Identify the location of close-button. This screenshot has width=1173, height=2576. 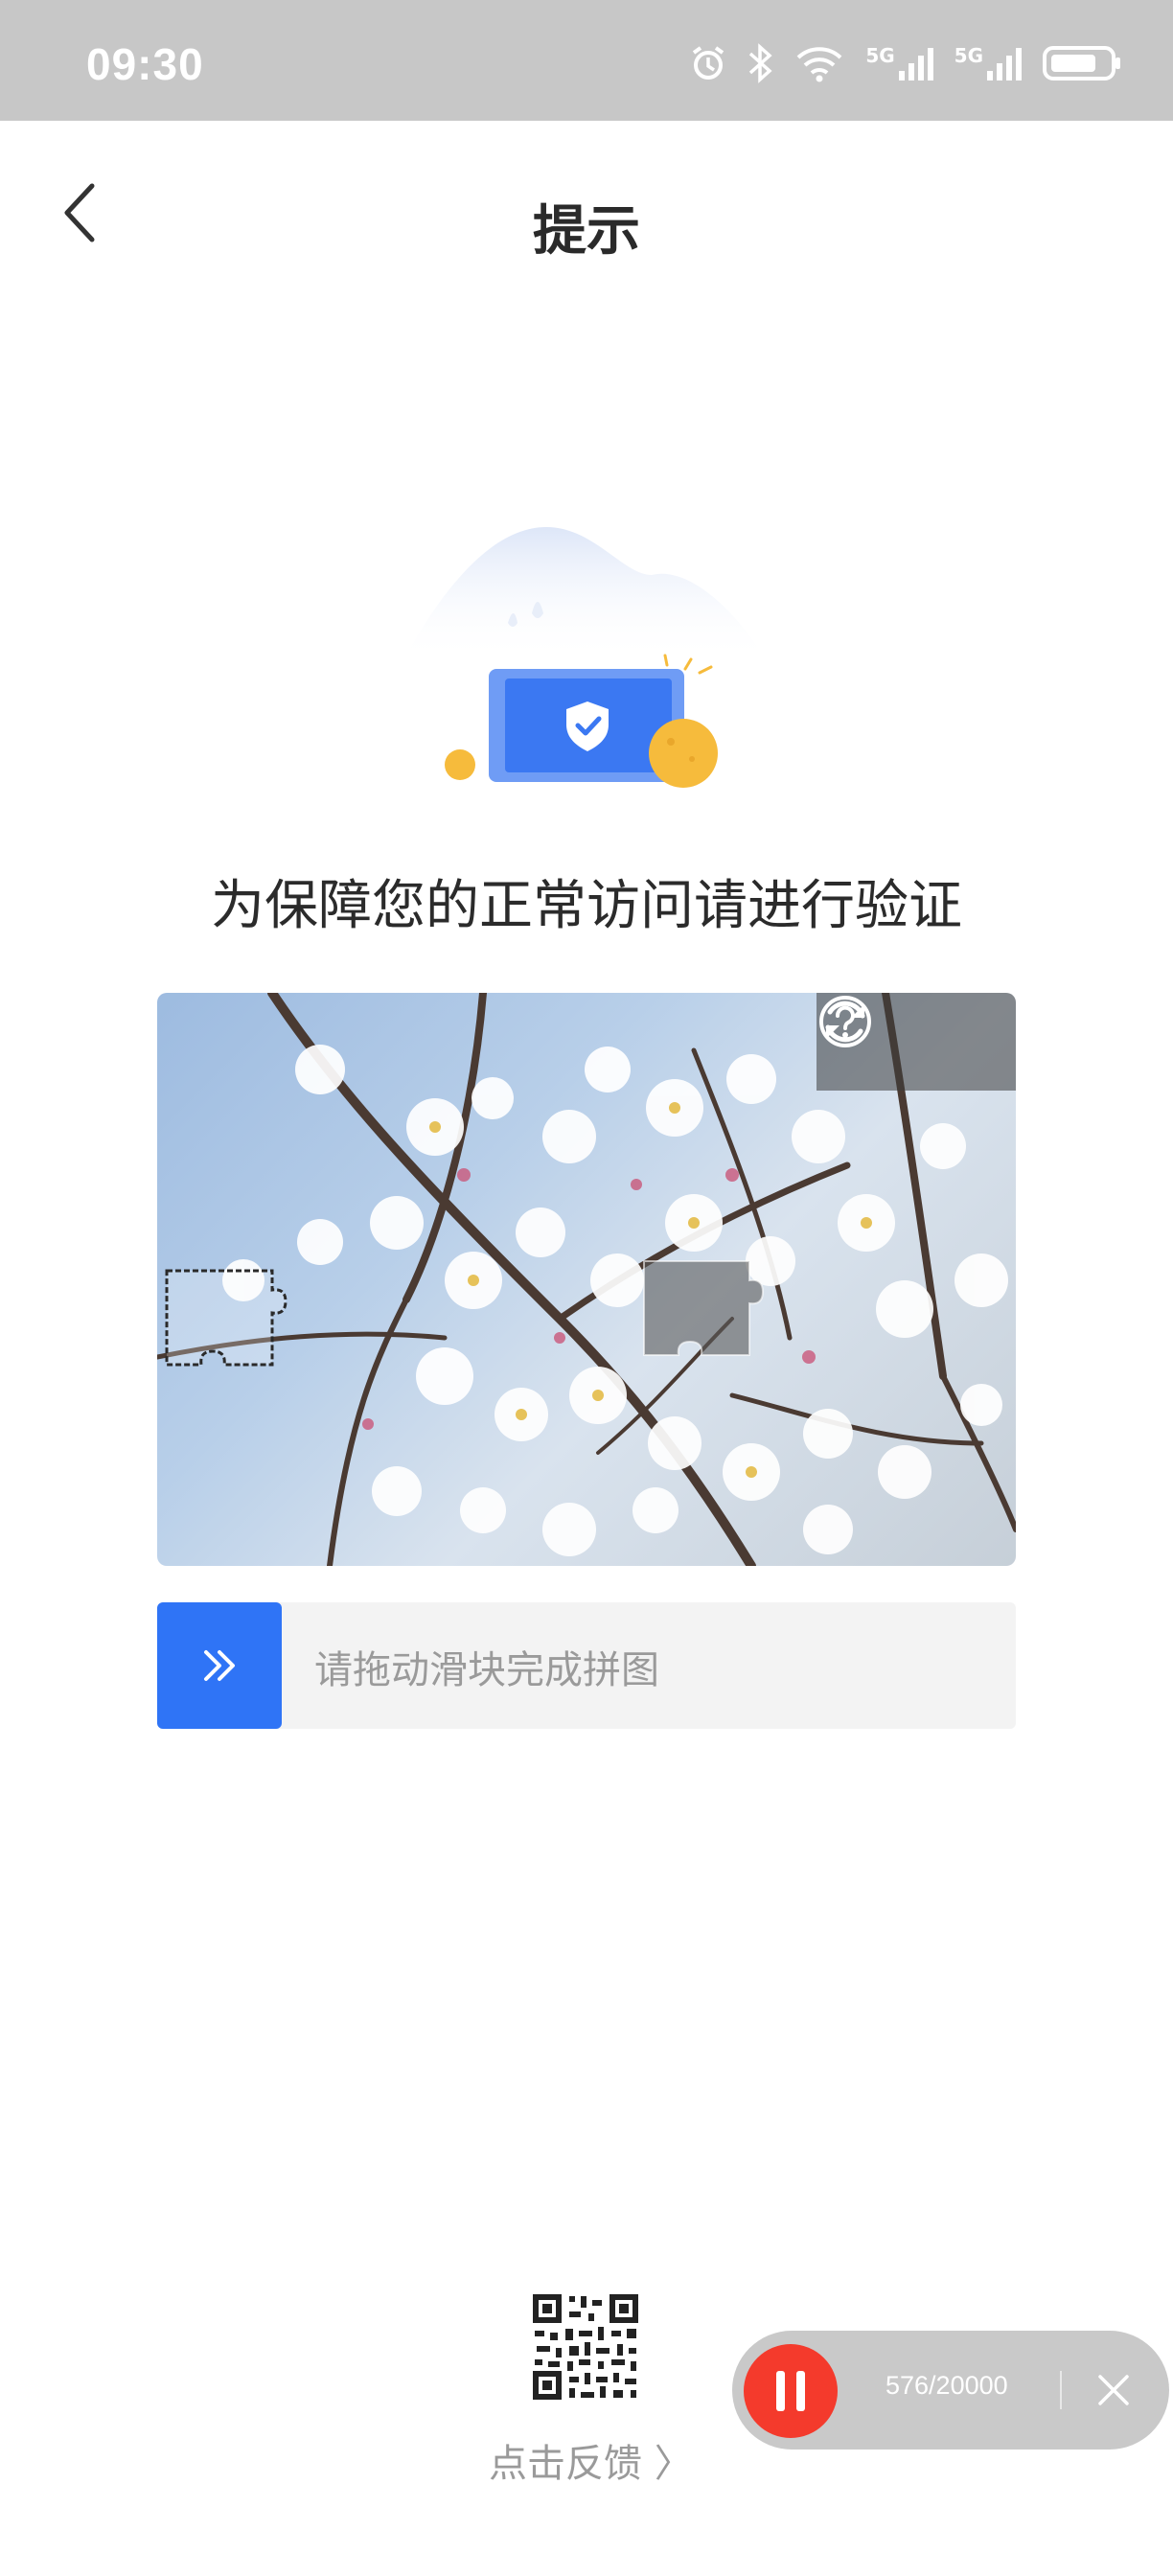
(1113, 2390).